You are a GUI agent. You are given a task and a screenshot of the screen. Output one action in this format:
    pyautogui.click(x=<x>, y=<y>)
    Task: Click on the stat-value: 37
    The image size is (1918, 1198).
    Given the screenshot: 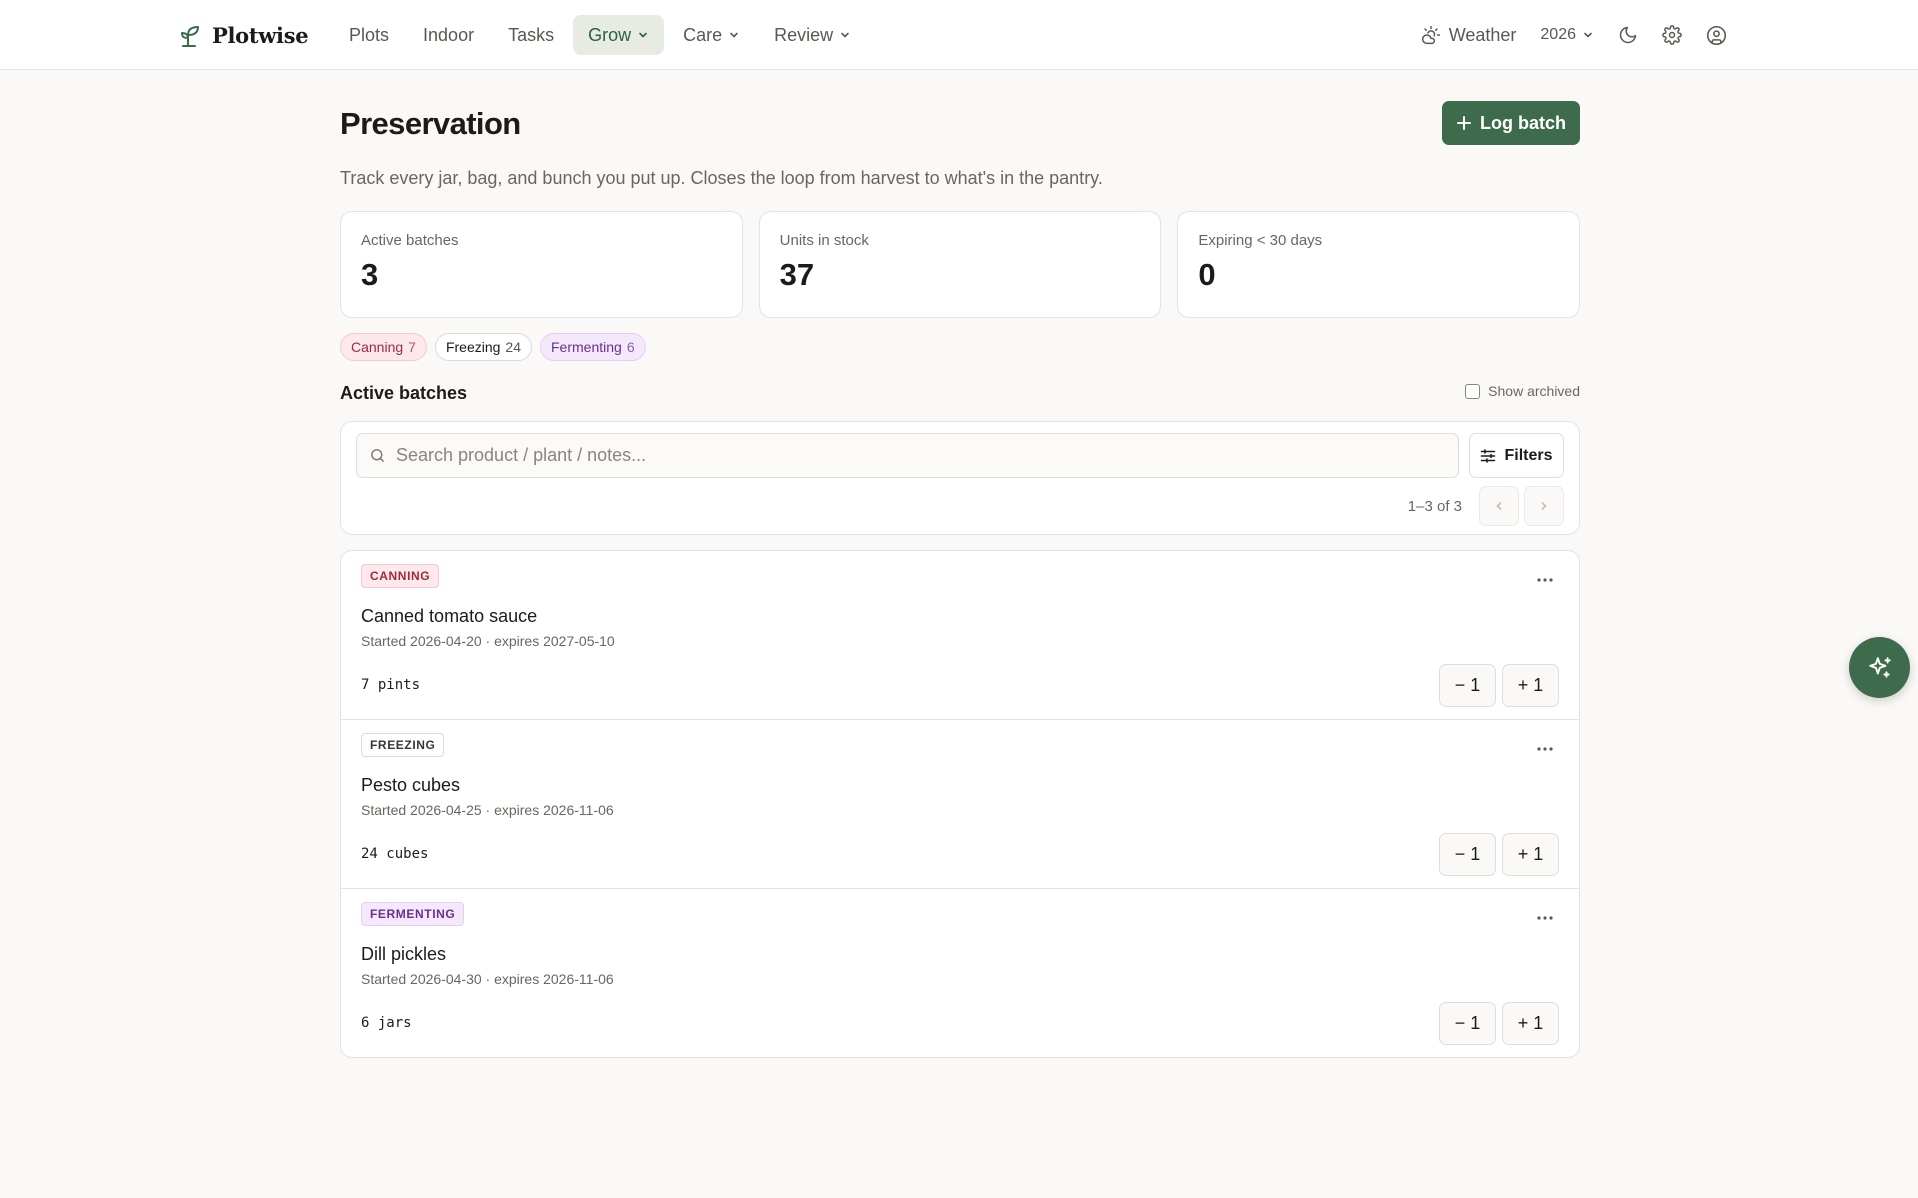 What is the action you would take?
    pyautogui.click(x=797, y=274)
    